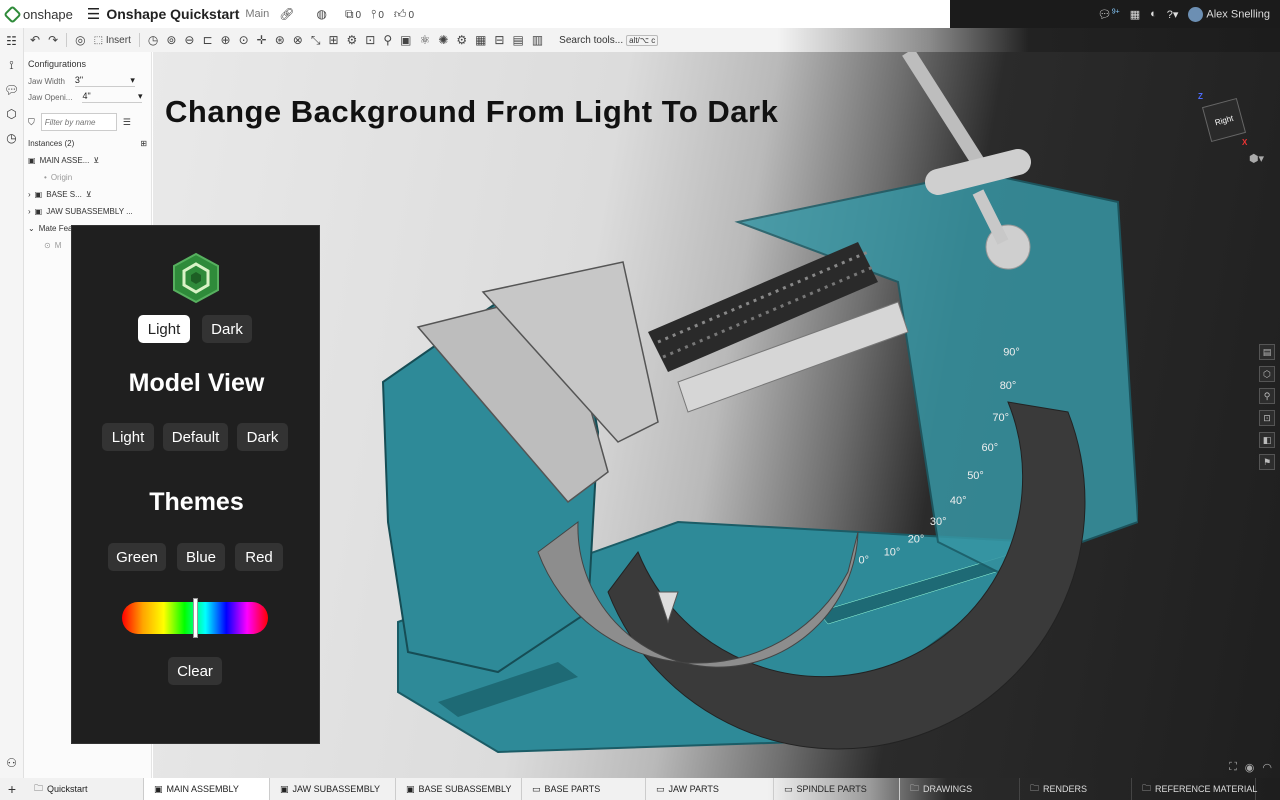 This screenshot has width=1280, height=800. What do you see at coordinates (1194, 789) in the screenshot?
I see `tab-reference-material: 🗀︎ REFERENCE MATERIAL` at bounding box center [1194, 789].